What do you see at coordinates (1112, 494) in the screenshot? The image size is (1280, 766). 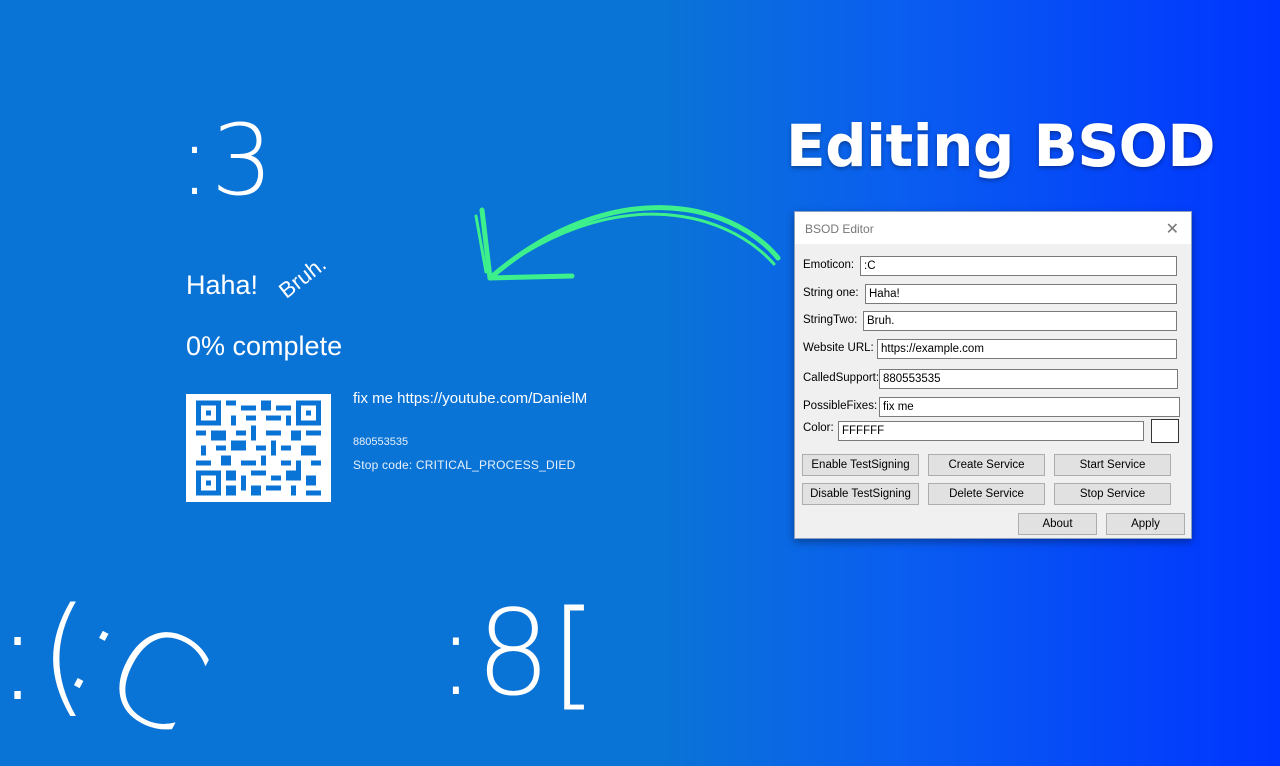 I see `stop-service-button: Stop Service` at bounding box center [1112, 494].